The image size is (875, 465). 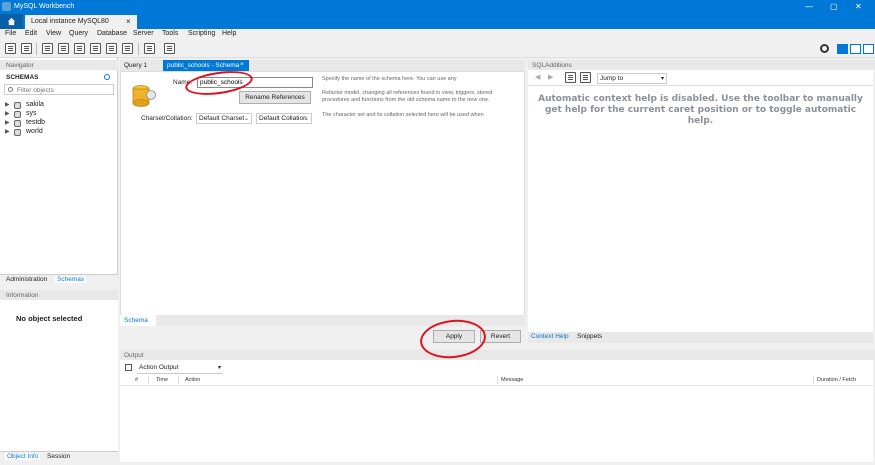 What do you see at coordinates (537, 77) in the screenshot?
I see `back-arrow-icon: ◀` at bounding box center [537, 77].